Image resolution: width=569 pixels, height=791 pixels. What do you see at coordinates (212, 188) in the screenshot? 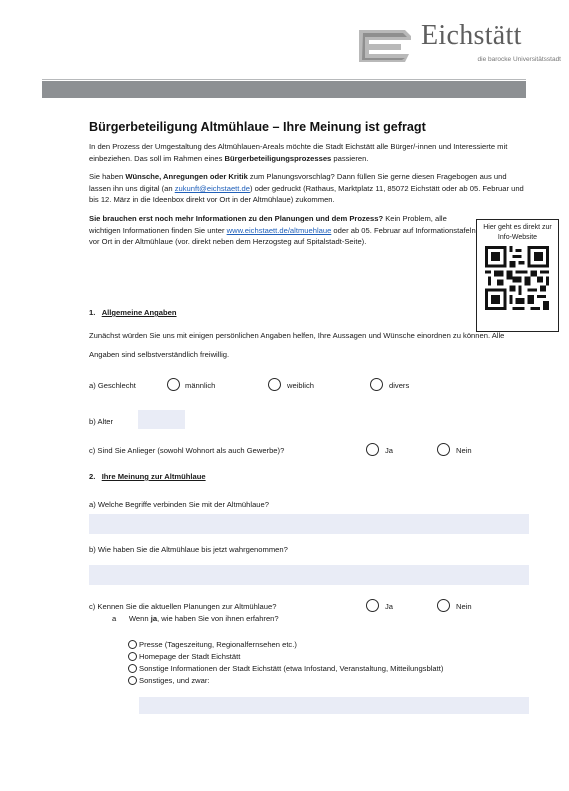
I see `email-link: zukunft@eichstaett.de` at bounding box center [212, 188].